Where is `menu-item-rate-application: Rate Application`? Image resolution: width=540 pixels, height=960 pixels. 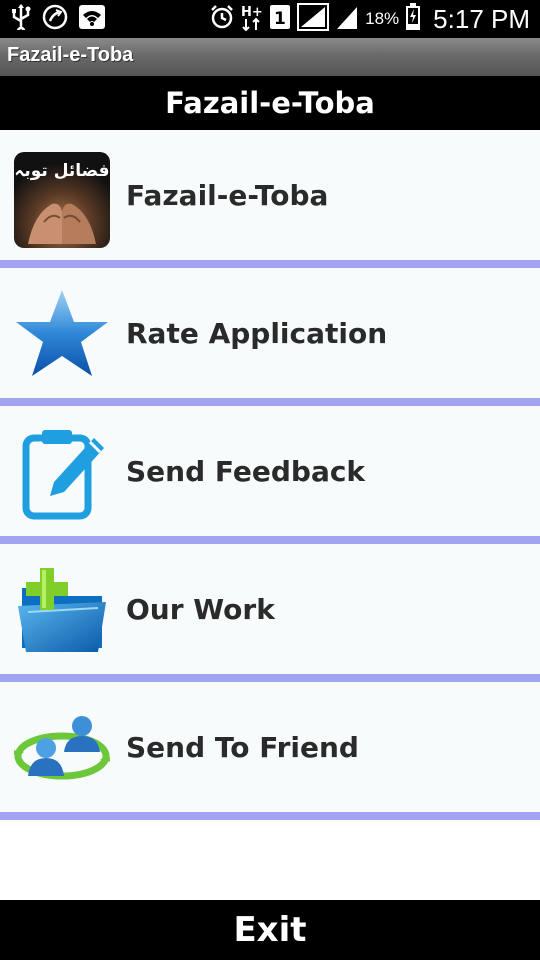
menu-item-rate-application: Rate Application is located at coordinates (270, 337).